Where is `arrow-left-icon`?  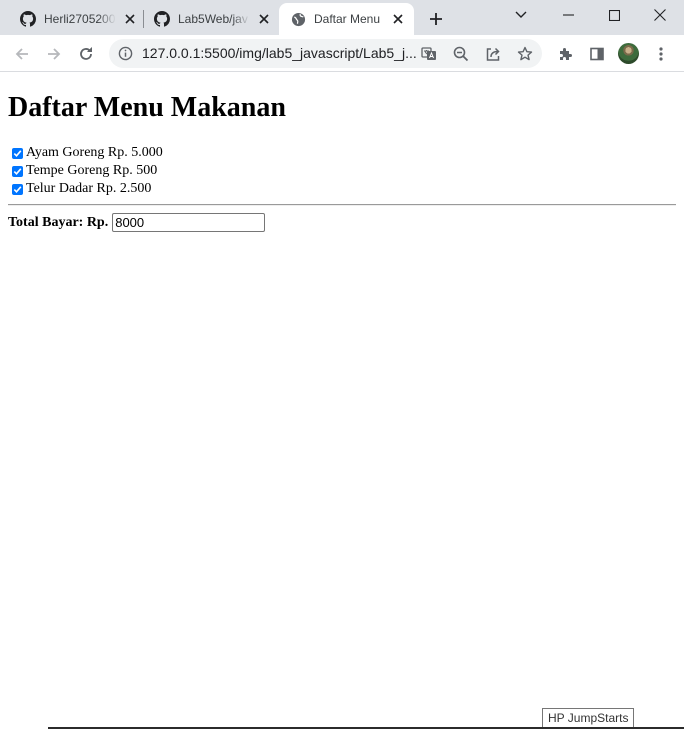
arrow-left-icon is located at coordinates (21, 54).